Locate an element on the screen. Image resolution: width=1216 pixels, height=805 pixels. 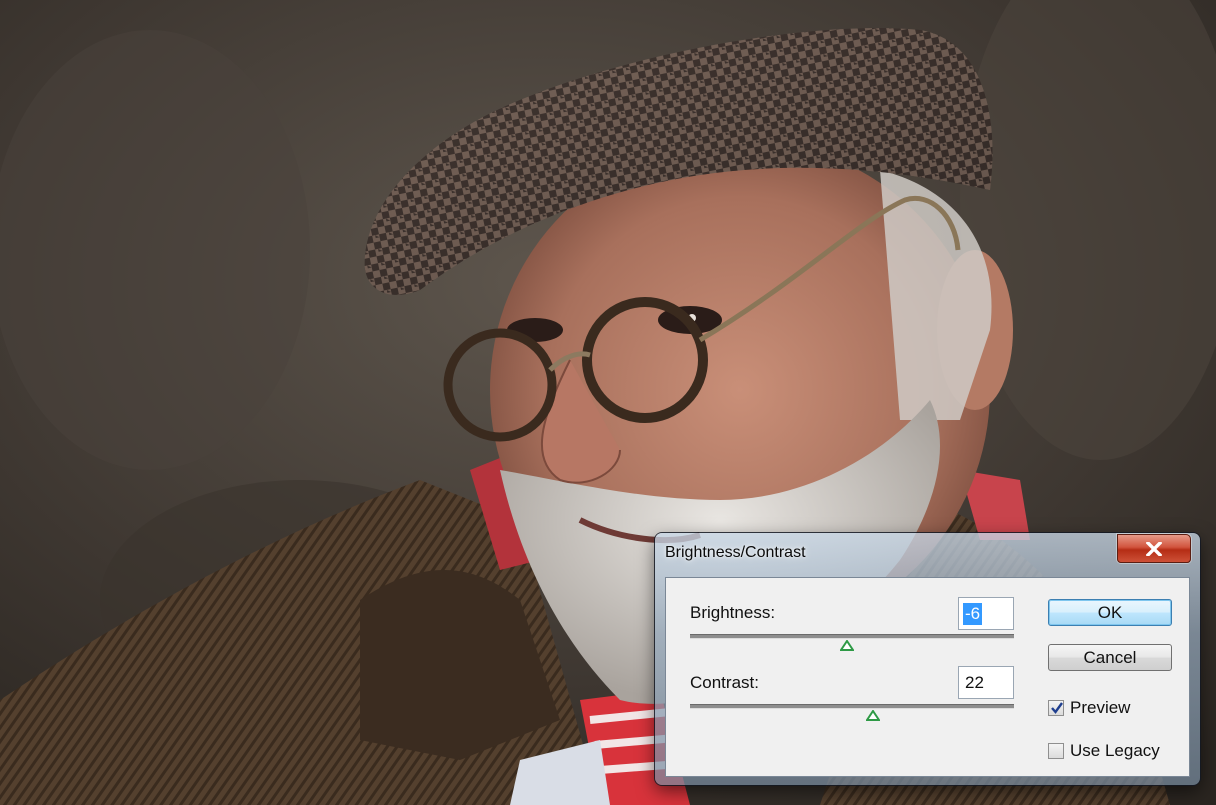
dialog-client-area: Brightness: -6 Contrast: 22 OK Cancel Pr is located at coordinates (927, 677).